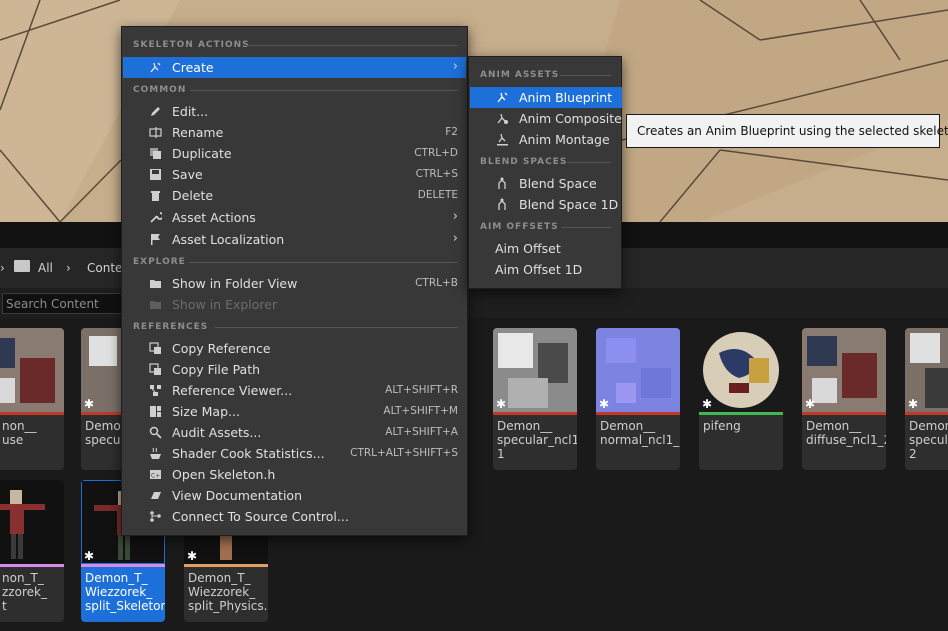 This screenshot has width=948, height=631. What do you see at coordinates (155, 67) in the screenshot?
I see `skeleton-create-icon` at bounding box center [155, 67].